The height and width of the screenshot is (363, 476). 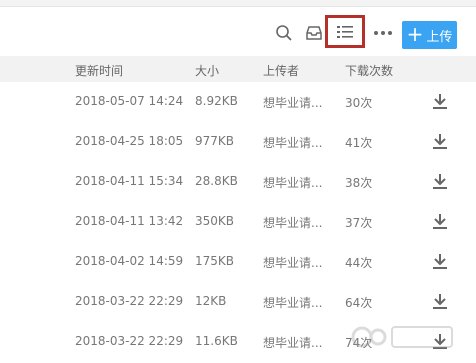 I want to click on row-time: 2018-04-02 14:59, so click(x=129, y=261).